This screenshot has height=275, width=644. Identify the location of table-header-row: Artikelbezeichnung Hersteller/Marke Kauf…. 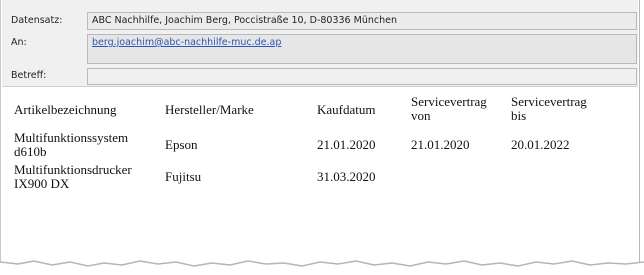
(317, 113).